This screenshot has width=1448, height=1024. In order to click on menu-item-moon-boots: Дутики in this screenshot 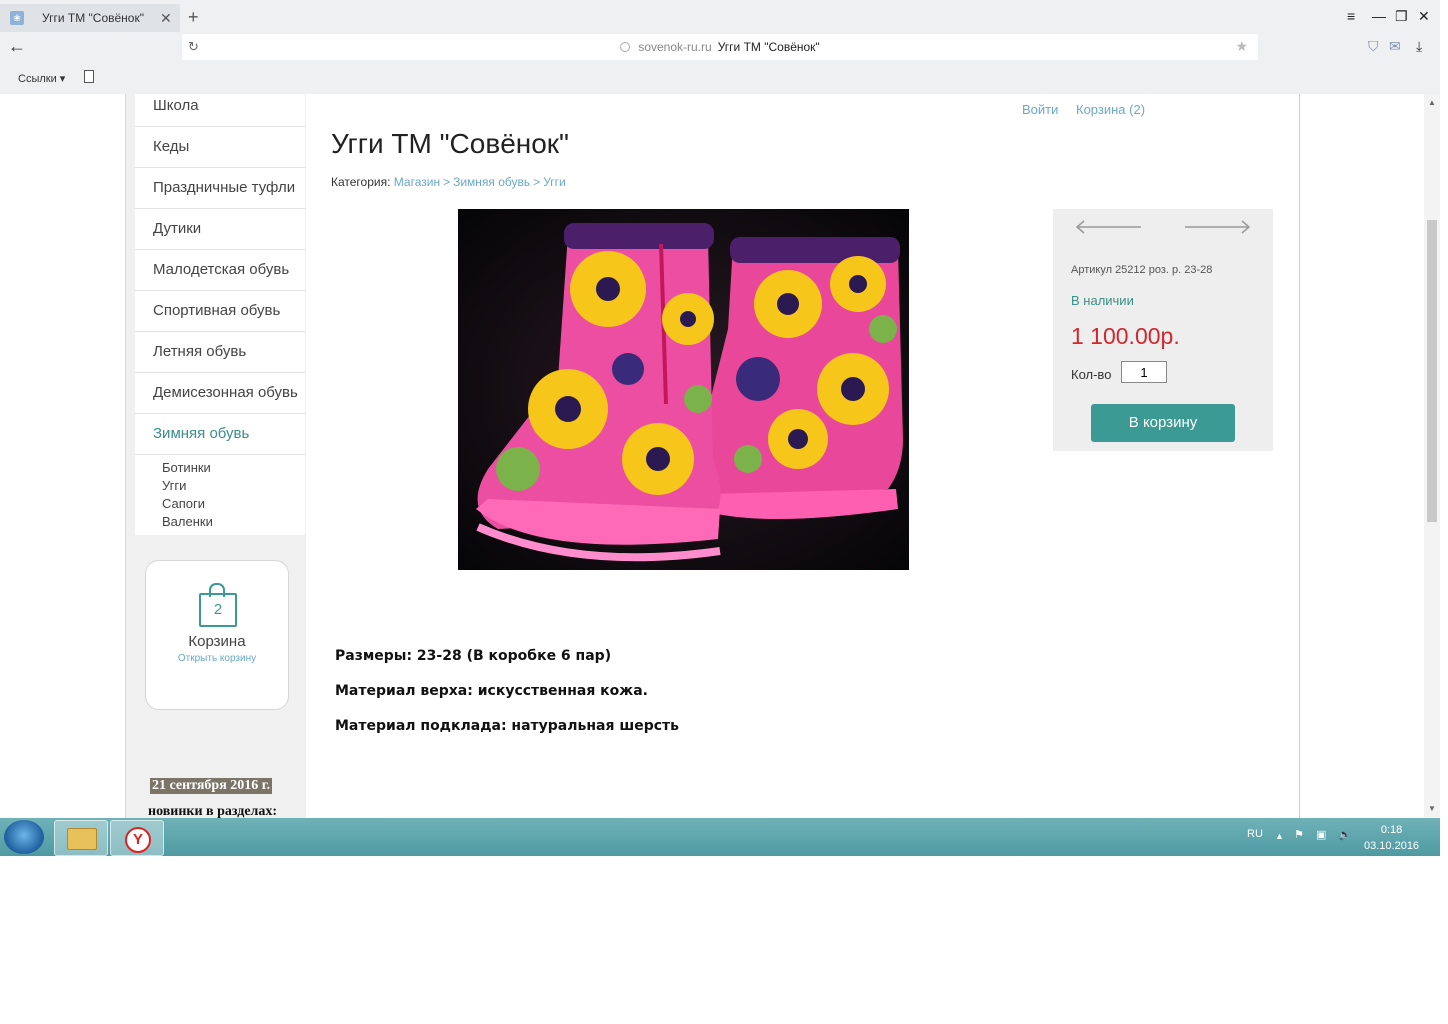, I will do `click(220, 229)`.